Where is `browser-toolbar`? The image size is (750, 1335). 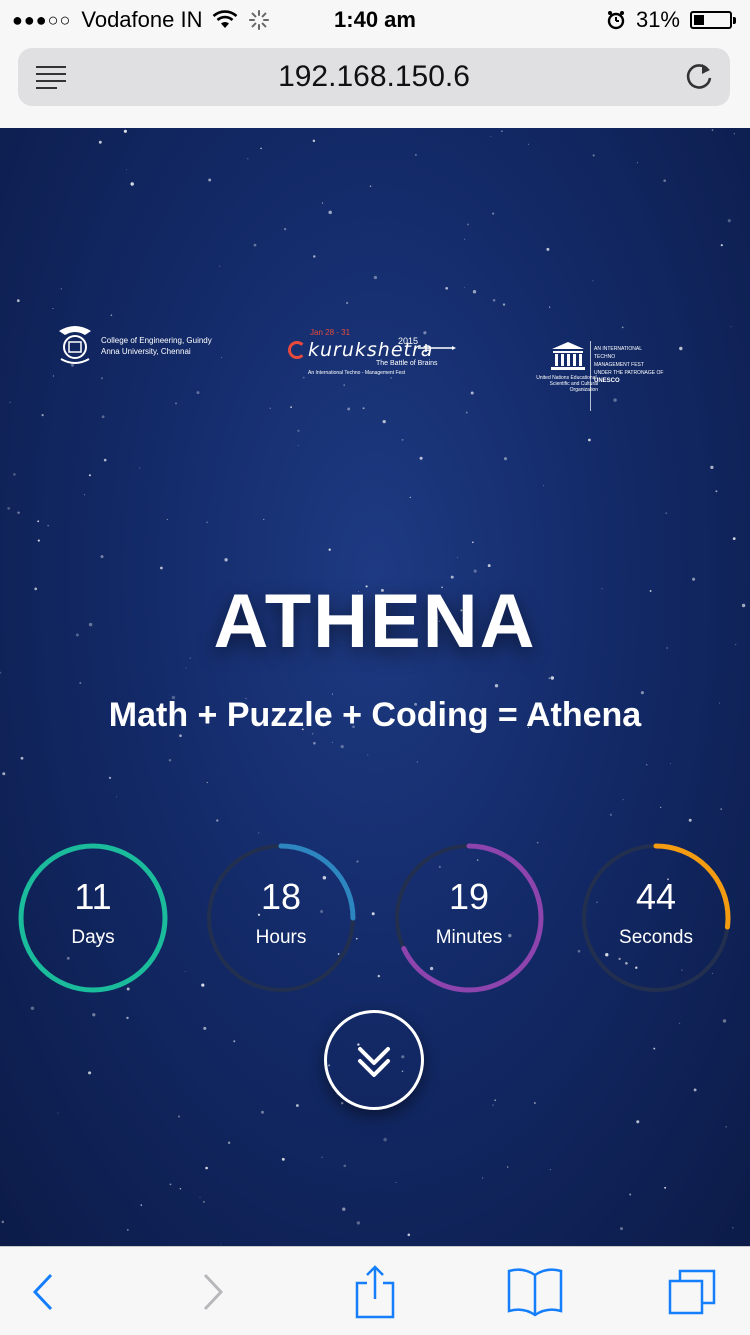 browser-toolbar is located at coordinates (375, 1290).